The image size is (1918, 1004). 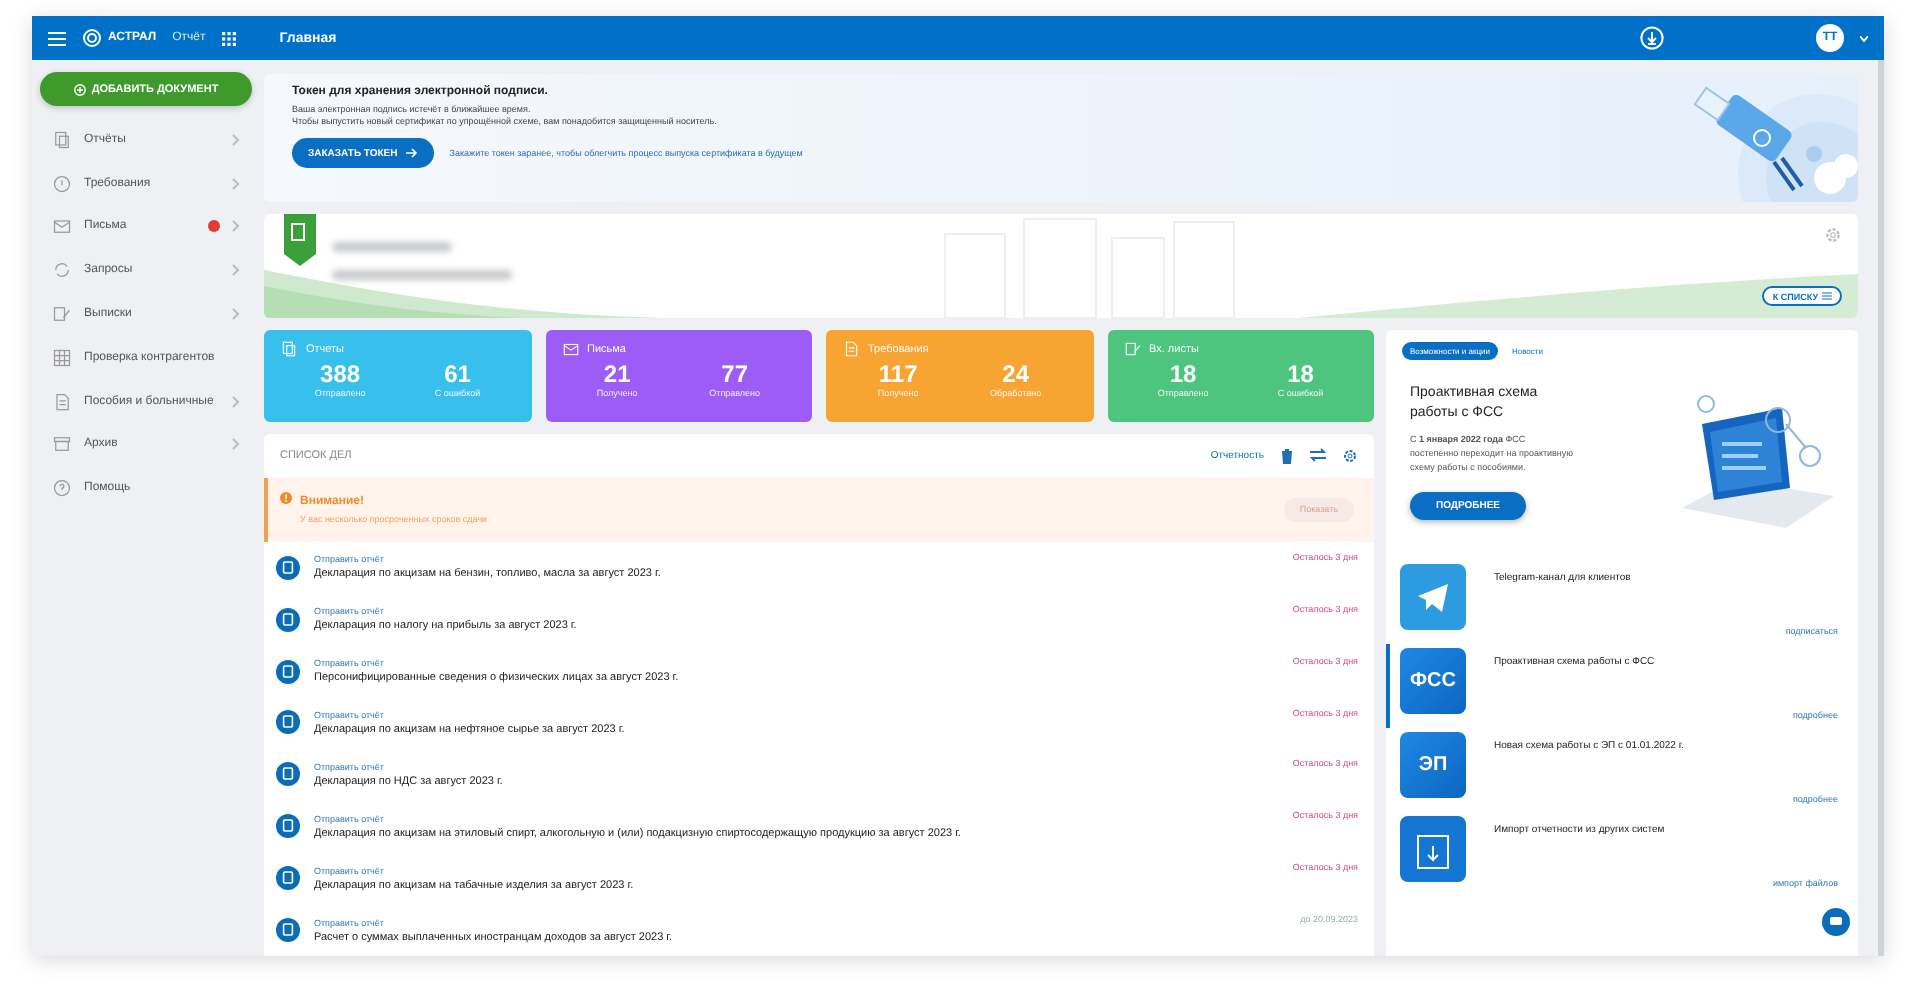 What do you see at coordinates (411, 153) in the screenshot?
I see `arrow-right-icon` at bounding box center [411, 153].